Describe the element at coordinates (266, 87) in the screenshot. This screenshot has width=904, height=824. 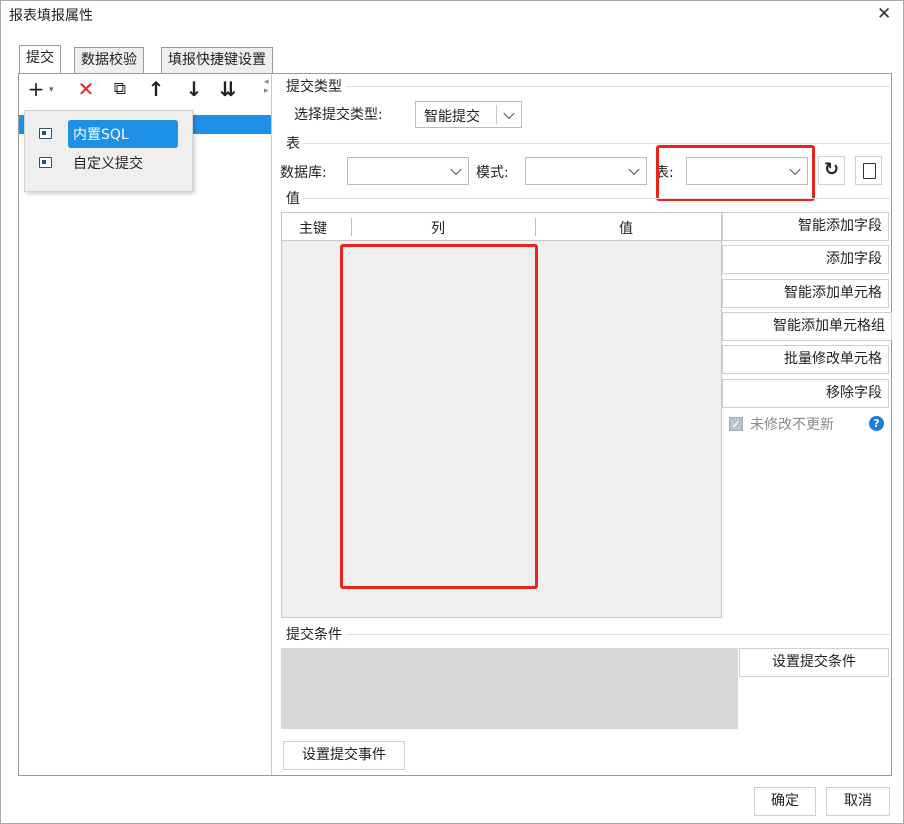
I see `collapse-handle: ◂ ▸` at that location.